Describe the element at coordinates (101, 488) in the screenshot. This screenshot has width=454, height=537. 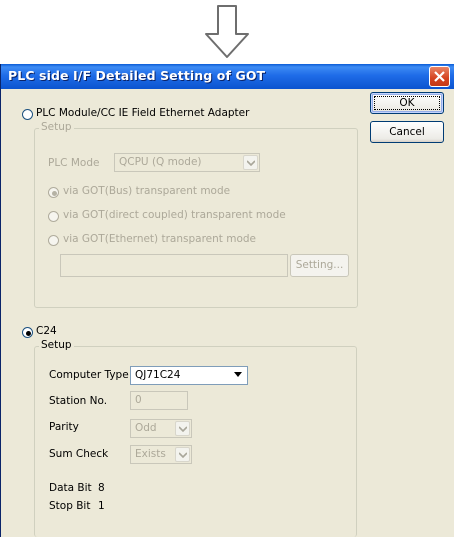
I see `data-bit-value: 8` at that location.